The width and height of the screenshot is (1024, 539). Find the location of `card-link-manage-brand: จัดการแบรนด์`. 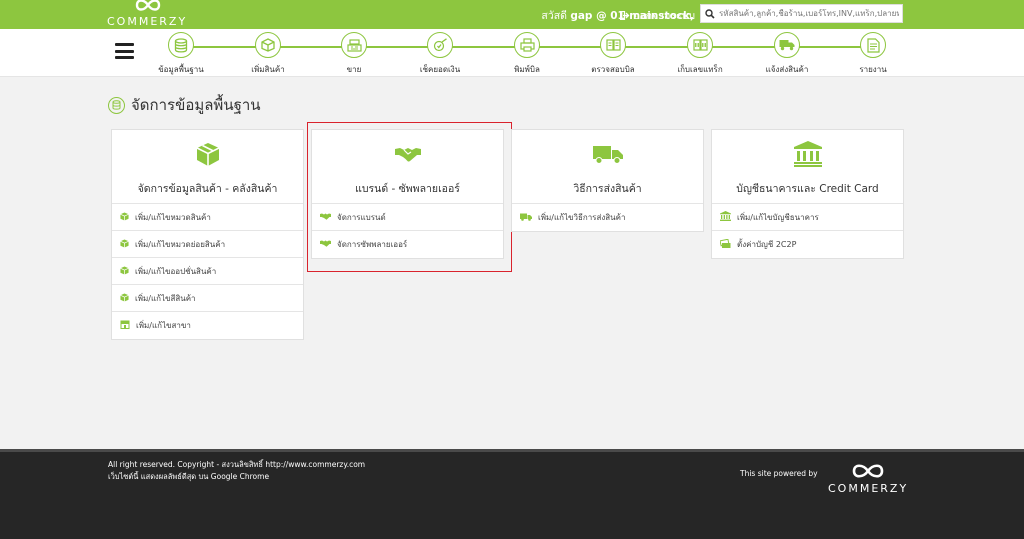

card-link-manage-brand: จัดการแบรนด์ is located at coordinates (407, 217).